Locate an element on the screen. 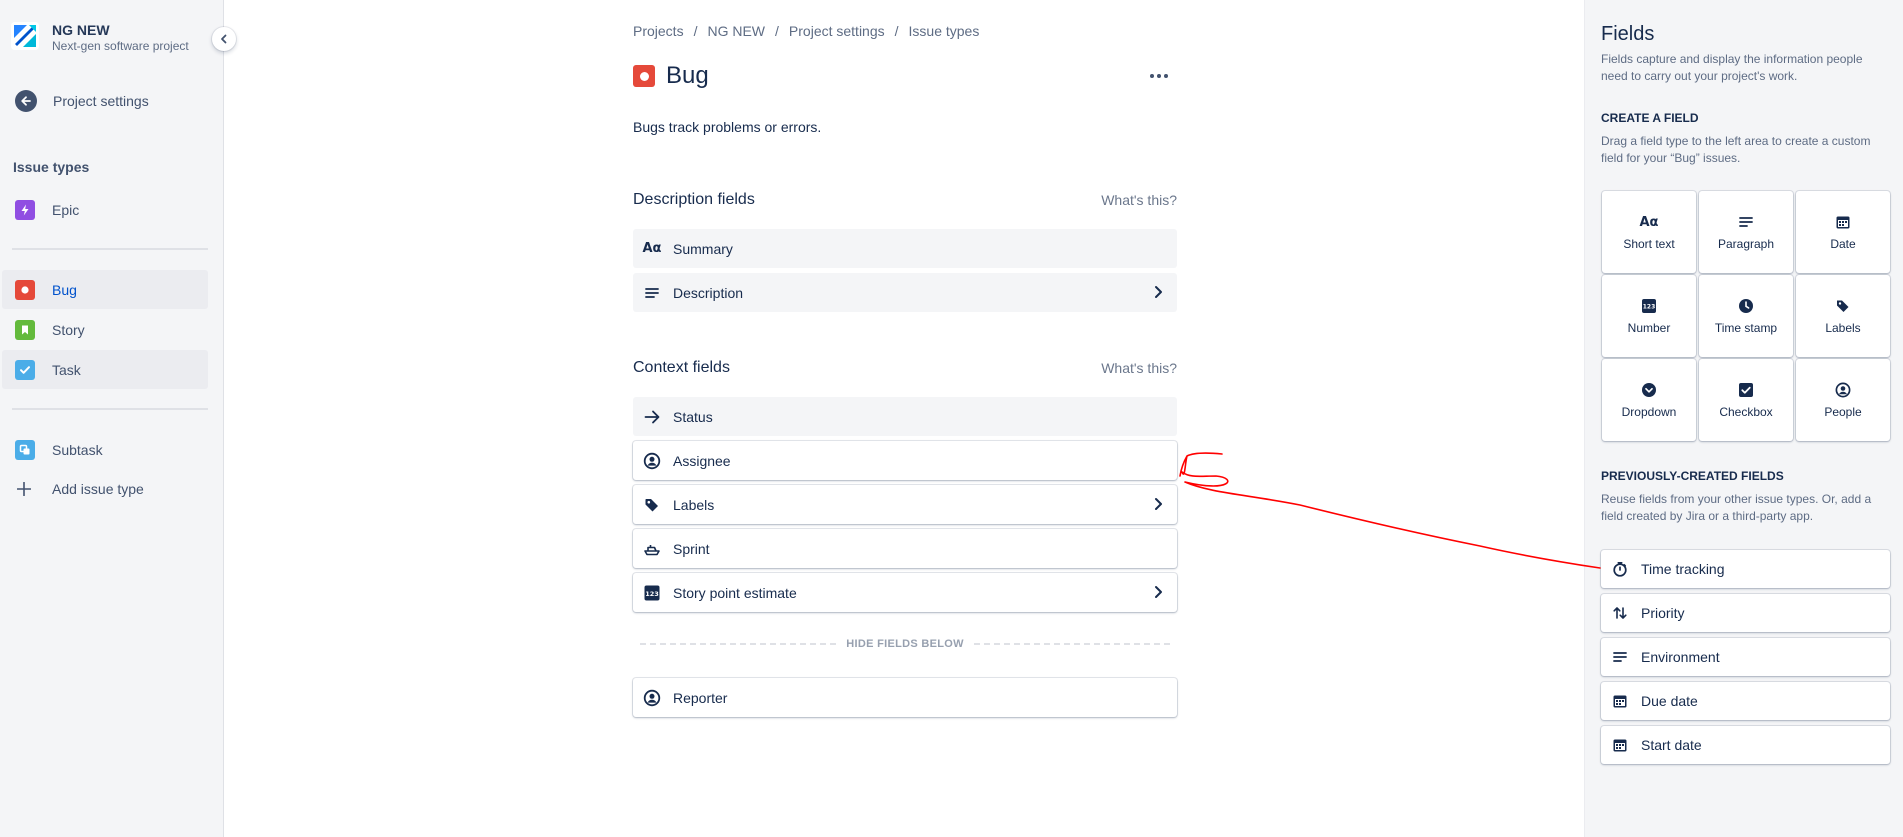 Image resolution: width=1903 pixels, height=837 pixels. field-status: Status is located at coordinates (905, 416).